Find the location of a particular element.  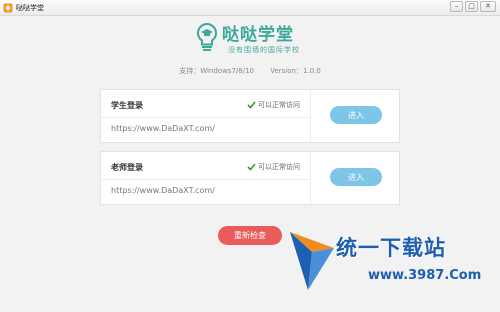

teacher-login-title: 老师登录 is located at coordinates (127, 167).